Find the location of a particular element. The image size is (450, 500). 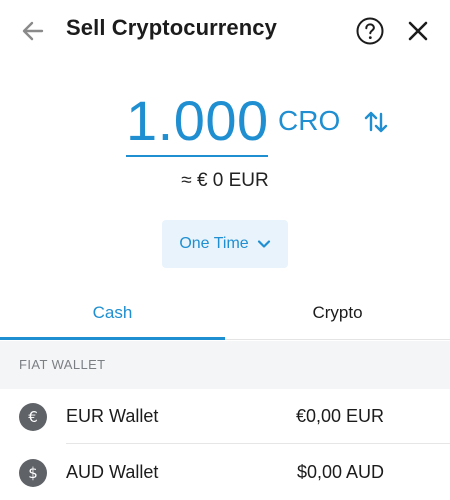

wallet-row-aud: $ AUD Wallet $0,00 AUD is located at coordinates (225, 472).